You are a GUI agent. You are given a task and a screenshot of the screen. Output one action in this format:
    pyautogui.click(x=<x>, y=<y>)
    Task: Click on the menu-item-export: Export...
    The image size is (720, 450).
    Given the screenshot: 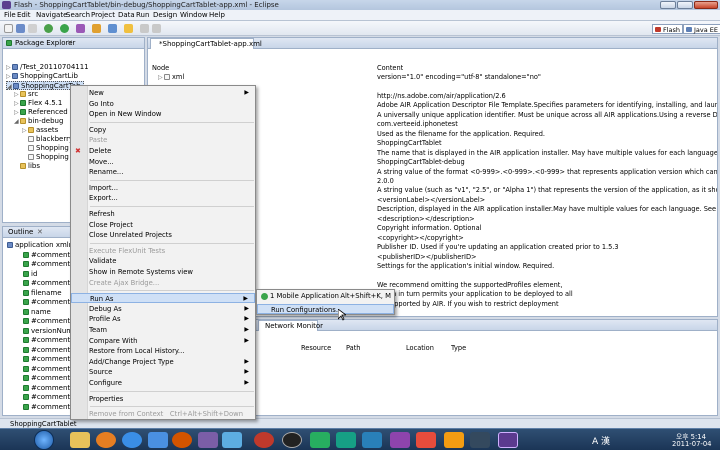 What is the action you would take?
    pyautogui.click(x=163, y=198)
    